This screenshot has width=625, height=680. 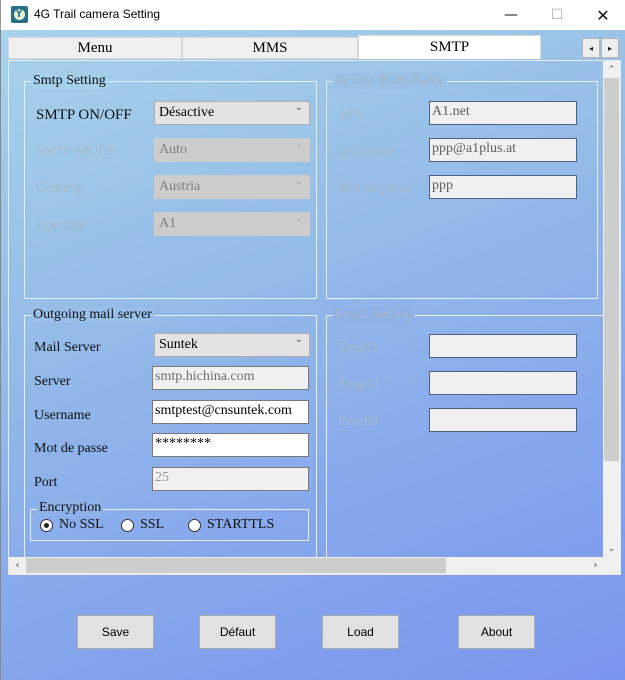 What do you see at coordinates (232, 150) in the screenshot?
I see `smtp-mode-select: Auto ⌄` at bounding box center [232, 150].